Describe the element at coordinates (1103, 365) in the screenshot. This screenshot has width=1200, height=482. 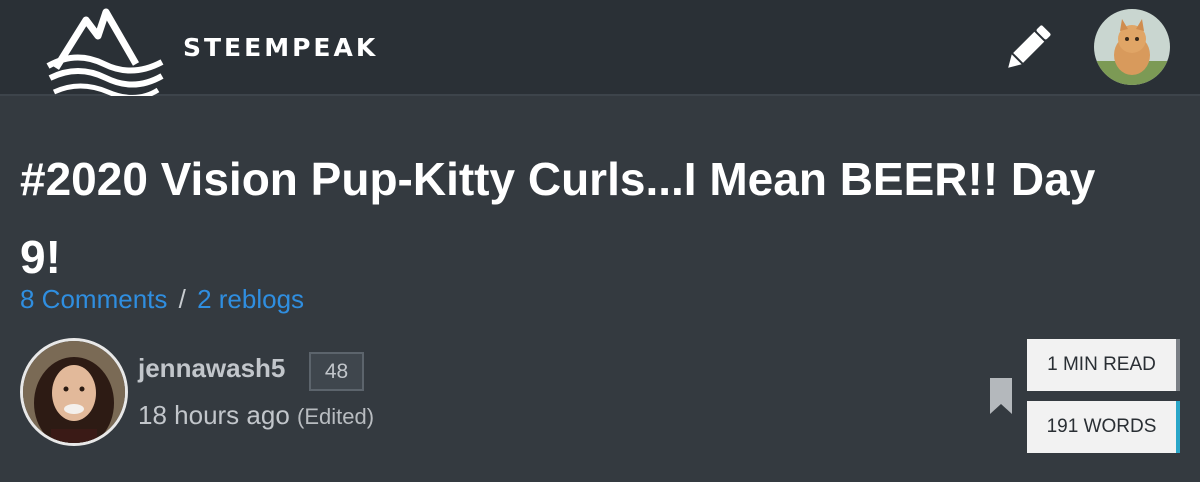
I see `read-time-badge: 1 MIN READ` at that location.